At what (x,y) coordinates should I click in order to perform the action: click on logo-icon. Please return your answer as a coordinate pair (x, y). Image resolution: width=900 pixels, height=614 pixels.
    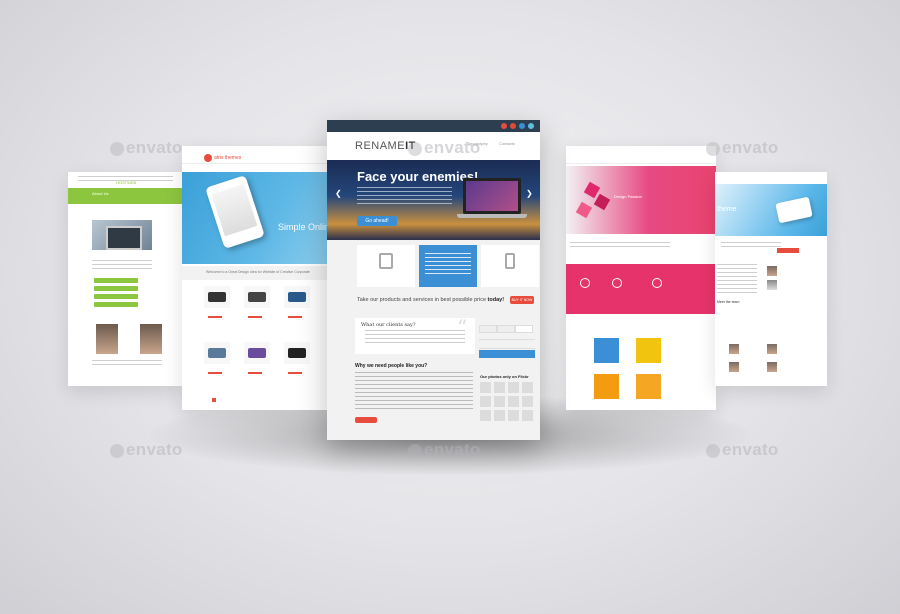
    Looking at the image, I should click on (208, 158).